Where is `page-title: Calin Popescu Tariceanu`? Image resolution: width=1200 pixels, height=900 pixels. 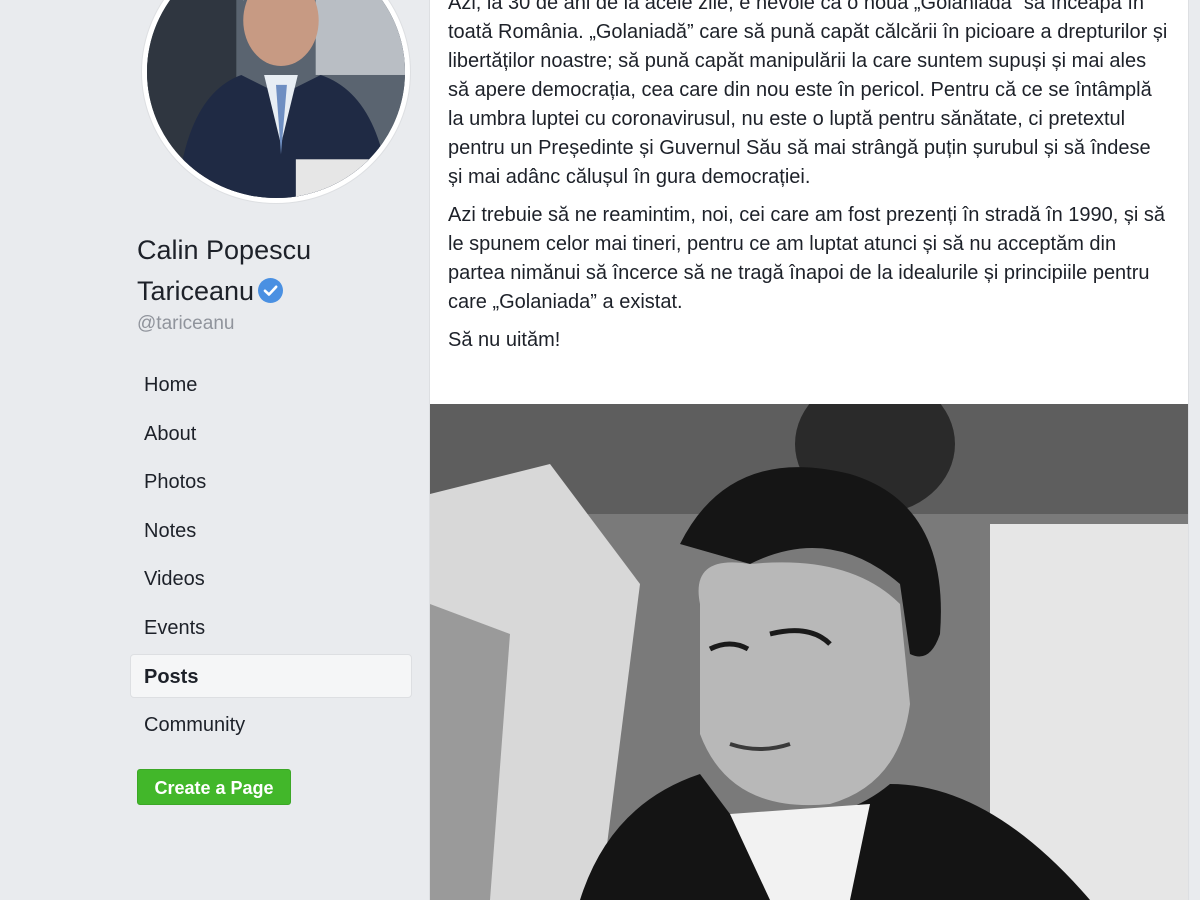
page-title: Calin Popescu Tariceanu is located at coordinates (267, 271).